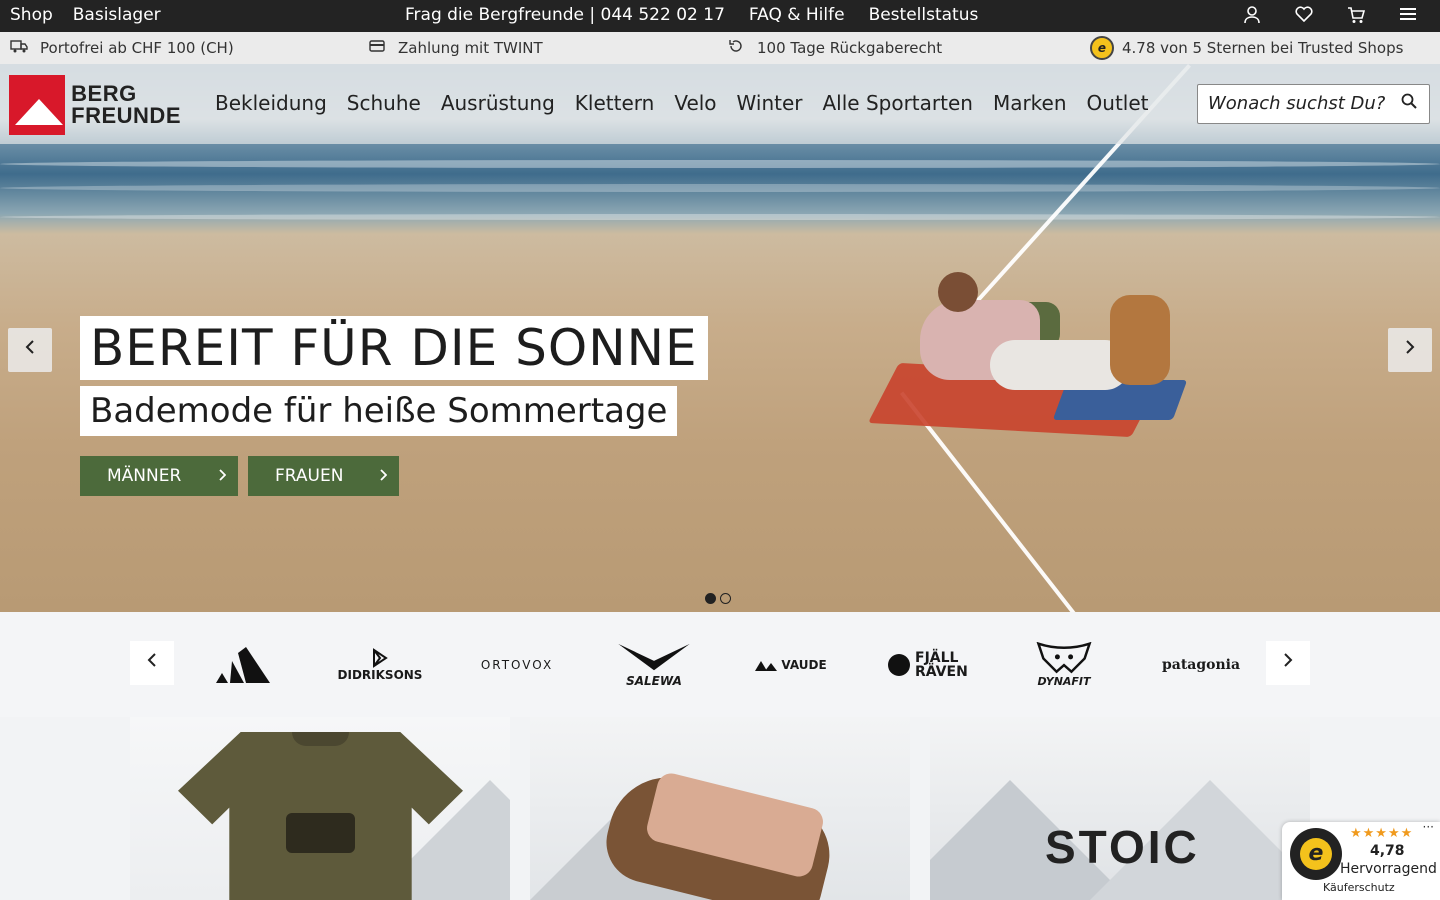 This screenshot has height=900, width=1440. I want to click on brand-patagonia-text: patagonia, so click(1201, 665).